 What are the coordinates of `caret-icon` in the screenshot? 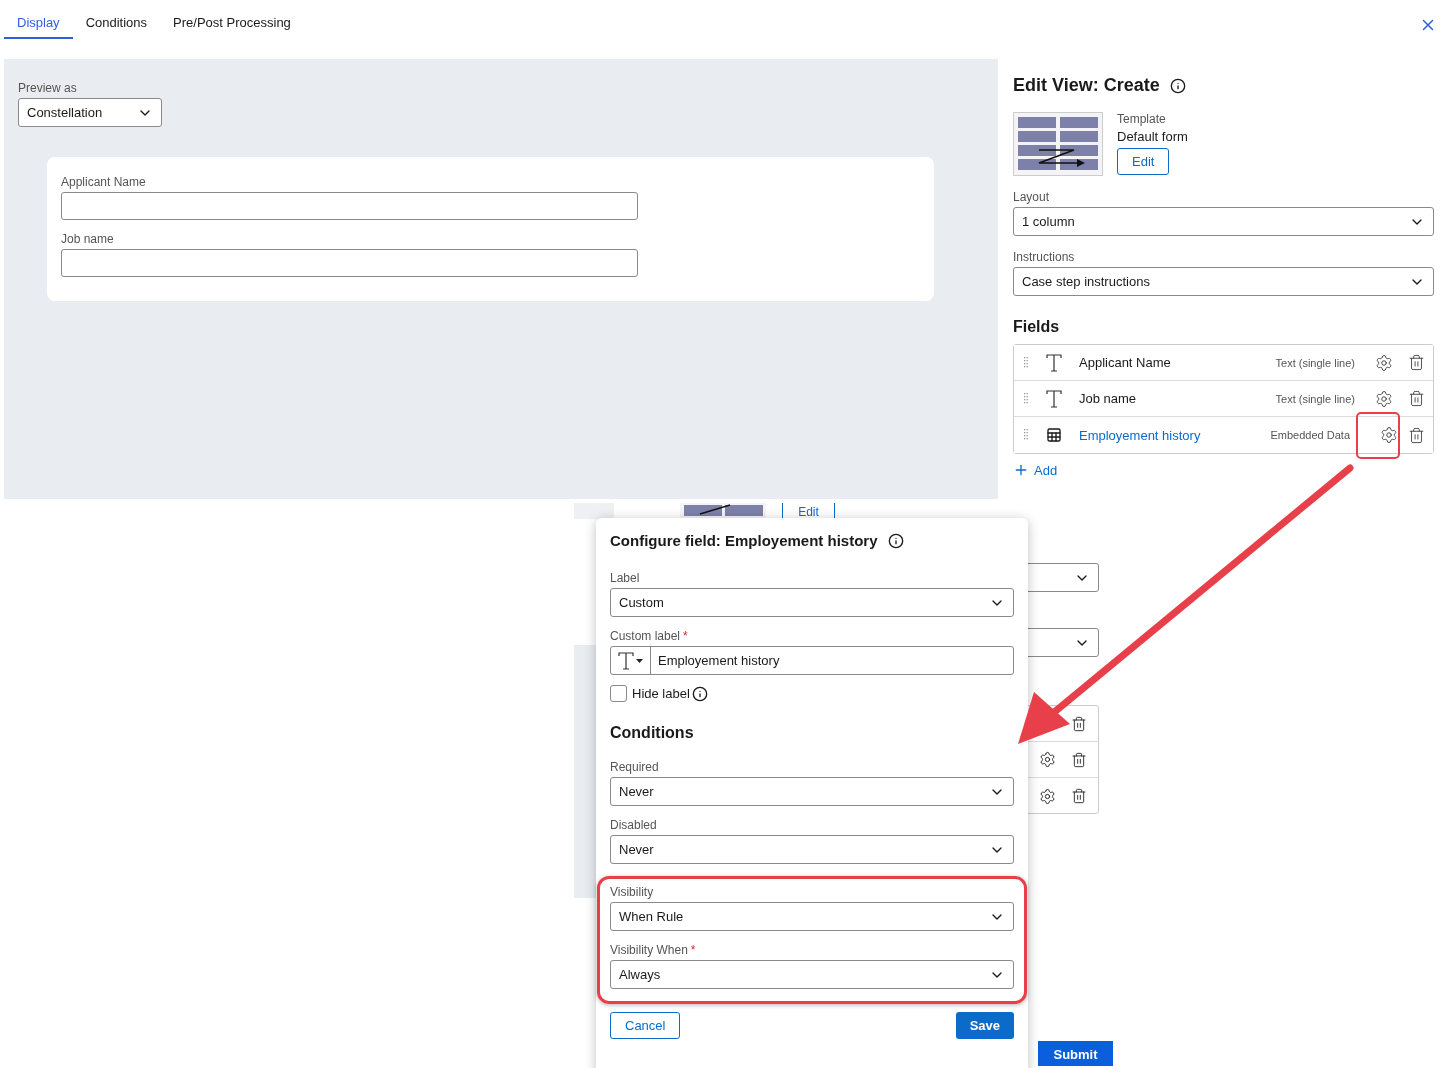 It's located at (639, 660).